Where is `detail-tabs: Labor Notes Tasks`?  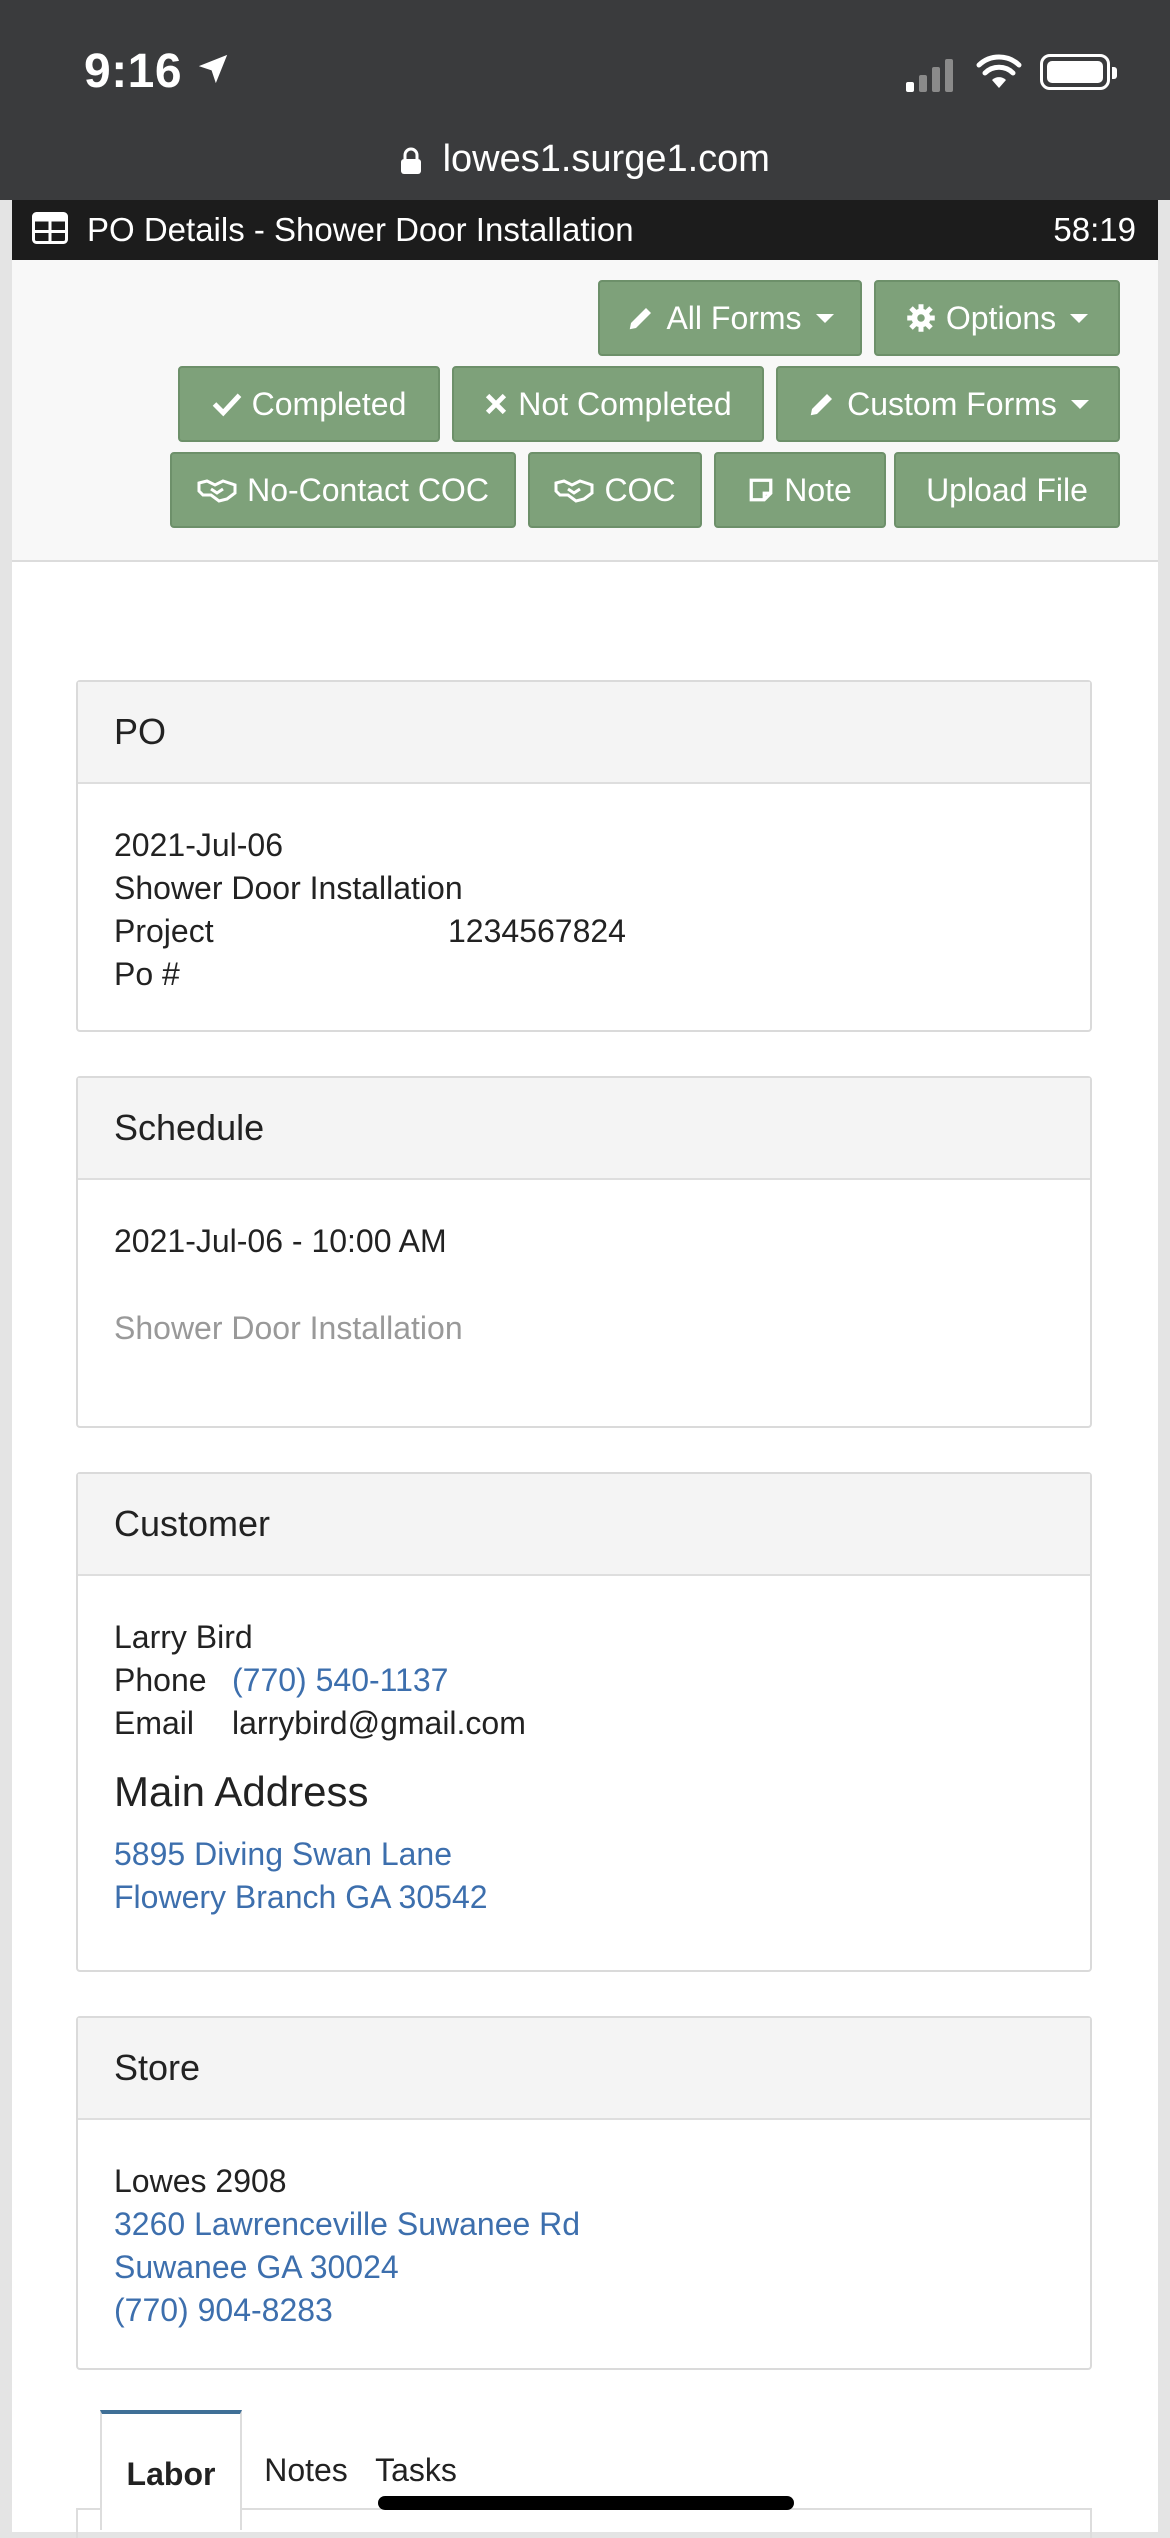
detail-tabs: Labor Notes Tasks is located at coordinates (584, 2471).